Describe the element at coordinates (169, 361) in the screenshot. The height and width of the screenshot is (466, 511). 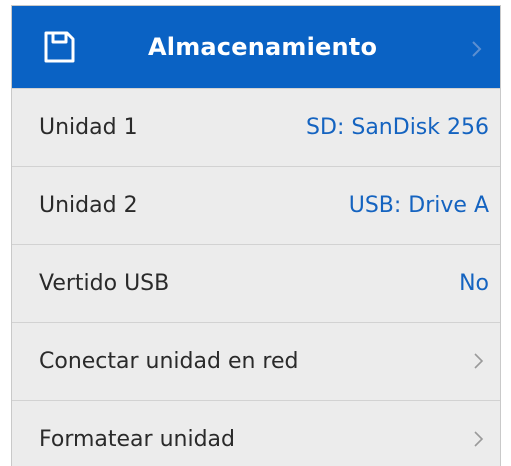
I see `row-label: Conectar unidad en red` at that location.